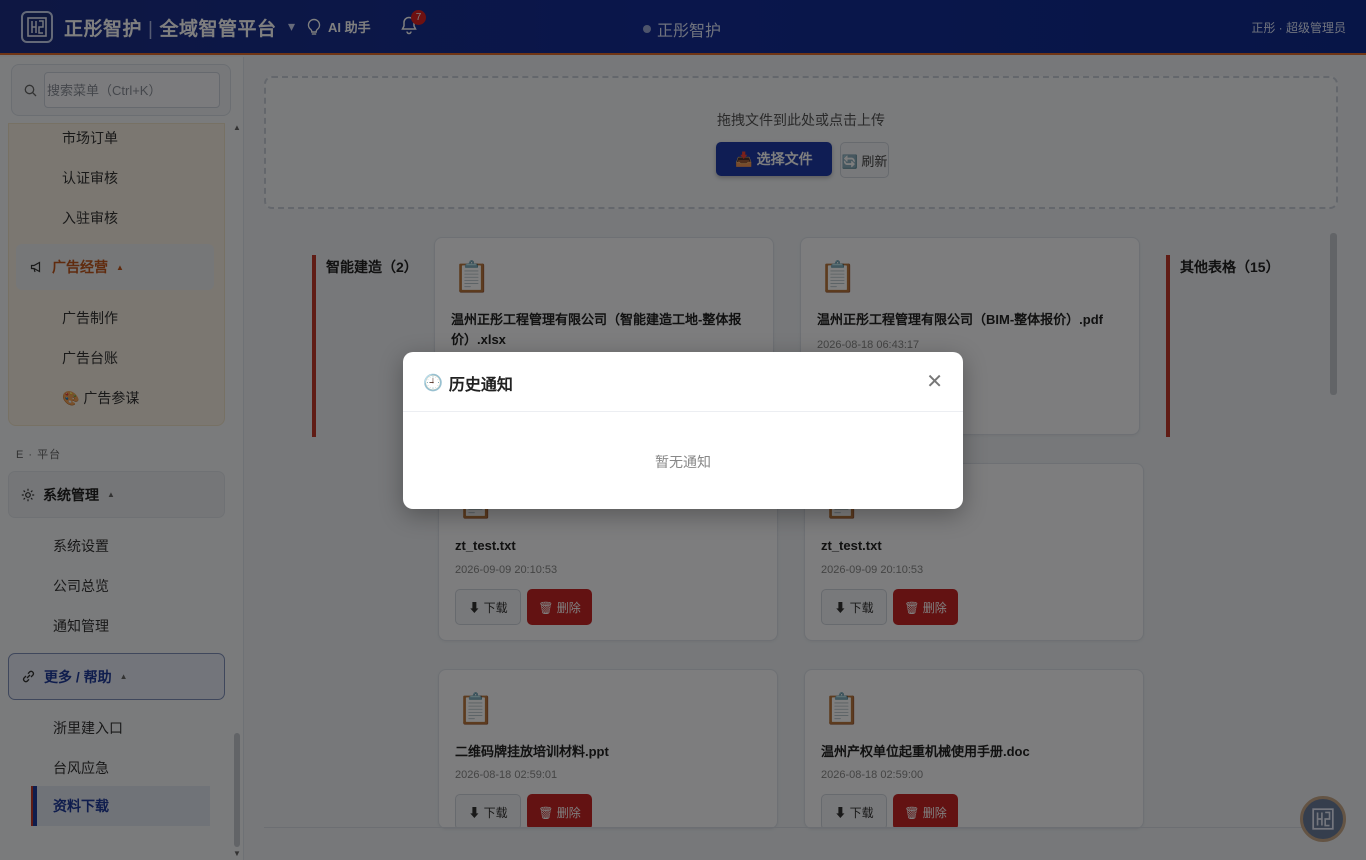  Describe the element at coordinates (433, 383) in the screenshot. I see `clock-icon: 🕘` at that location.